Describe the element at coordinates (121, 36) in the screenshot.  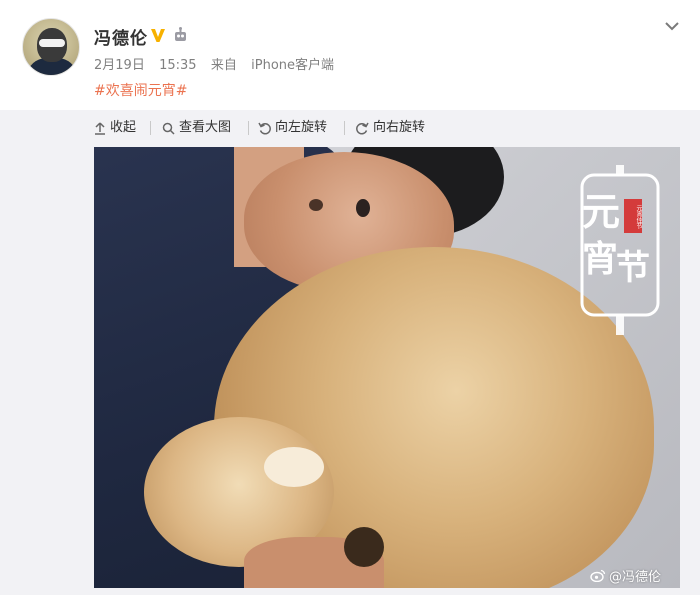
I see `username: 冯德伦` at that location.